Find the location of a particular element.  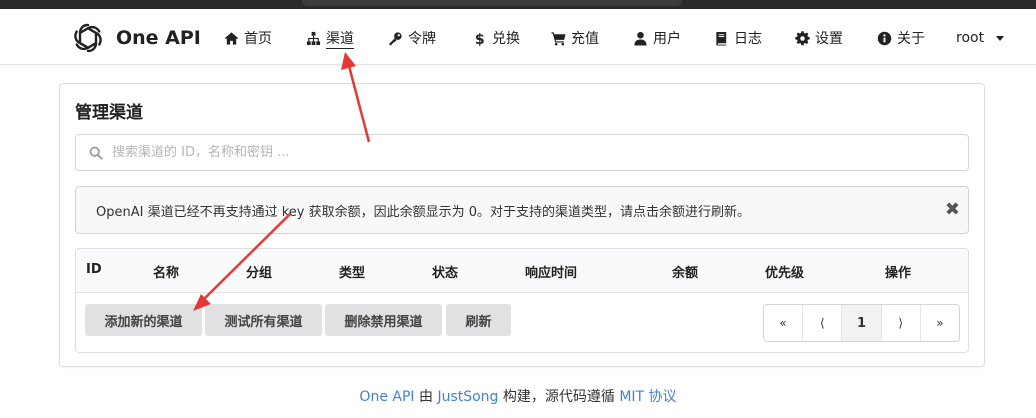

add-channel-button: 添加新的渠道 is located at coordinates (143, 320).